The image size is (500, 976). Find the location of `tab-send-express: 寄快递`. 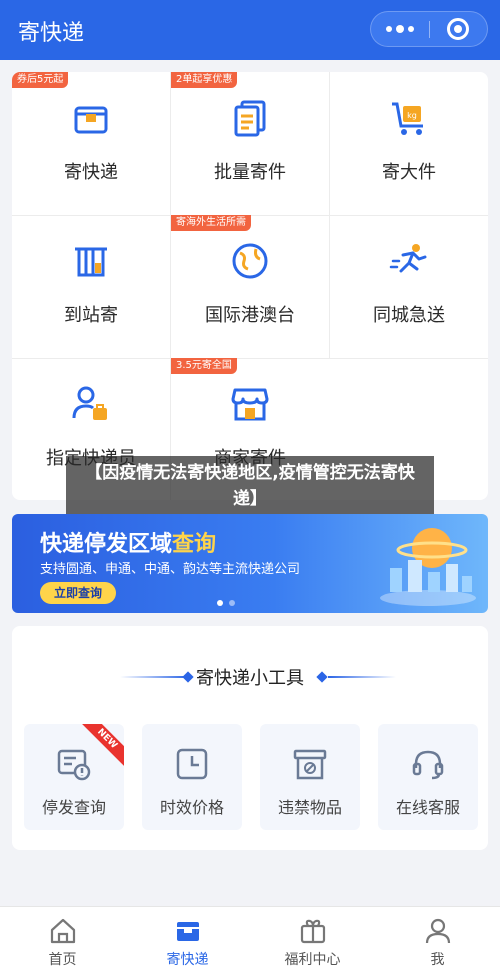

tab-send-express: 寄快递 is located at coordinates (187, 941).